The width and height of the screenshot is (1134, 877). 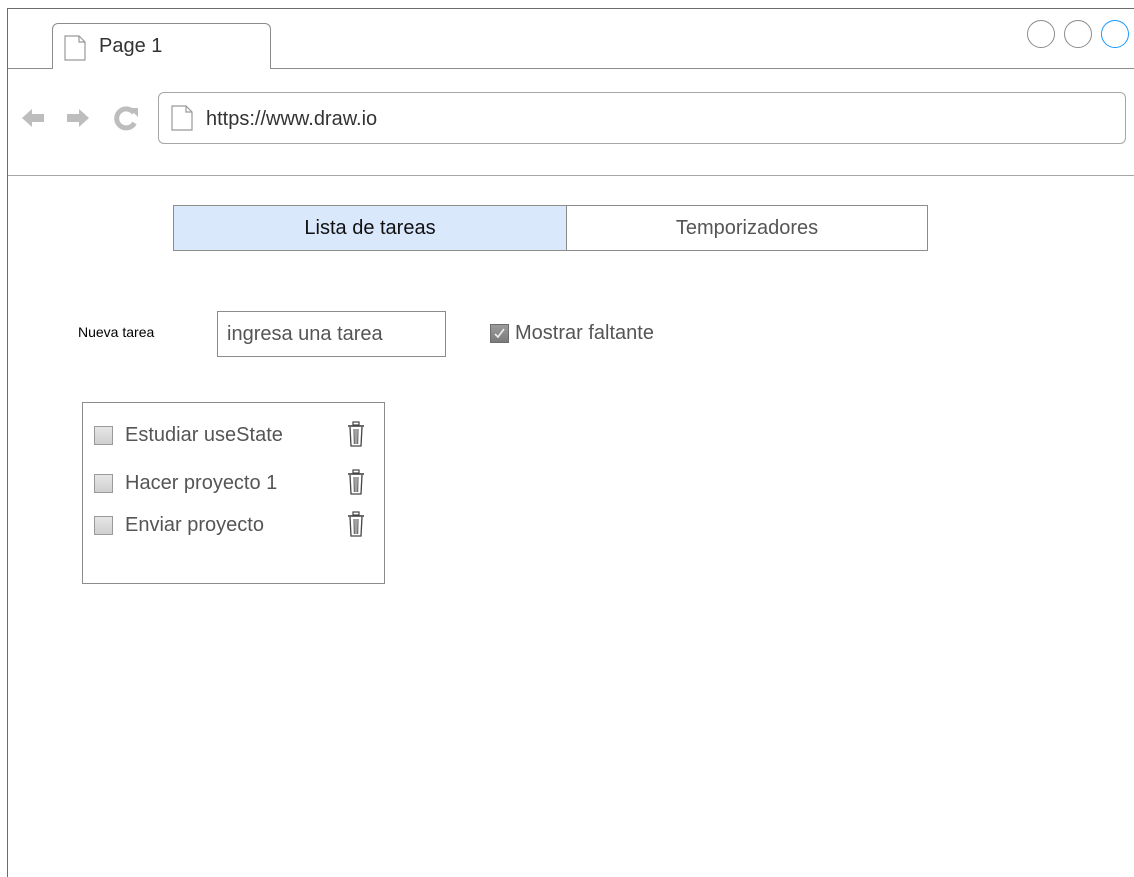 I want to click on list-item: Estudiar useState, so click(x=188, y=435).